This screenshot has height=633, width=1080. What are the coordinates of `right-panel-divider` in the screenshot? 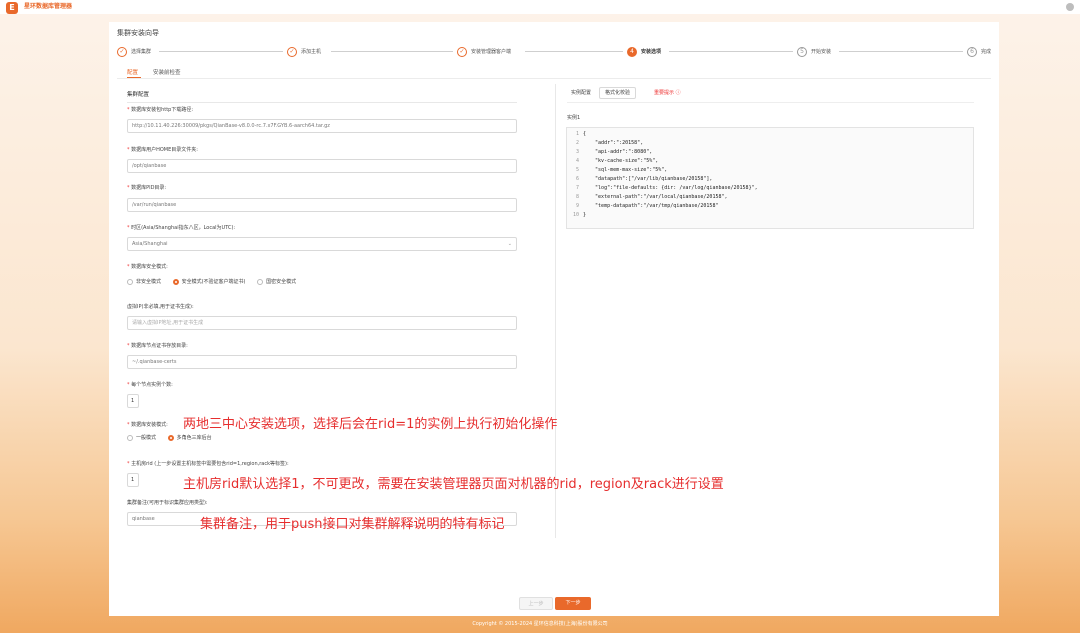 It's located at (770, 102).